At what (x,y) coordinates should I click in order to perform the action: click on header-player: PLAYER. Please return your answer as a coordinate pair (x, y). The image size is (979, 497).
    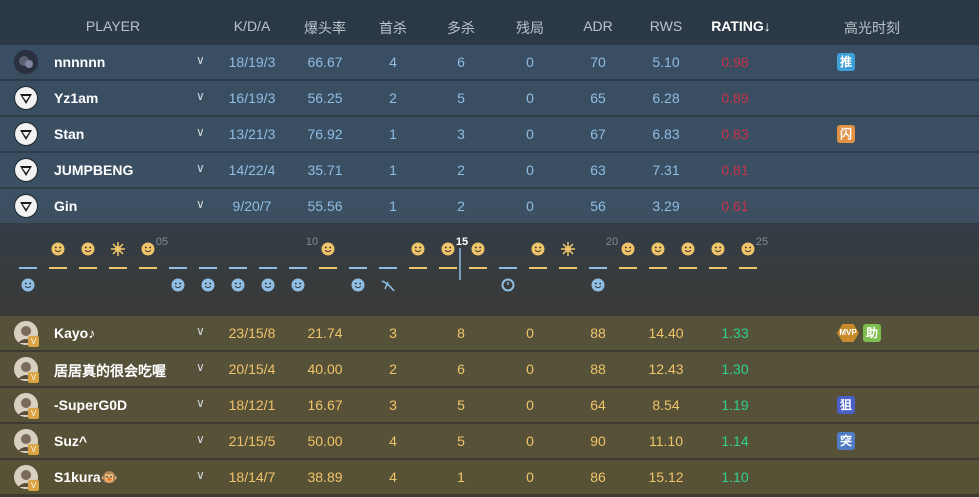
    Looking at the image, I should click on (113, 26).